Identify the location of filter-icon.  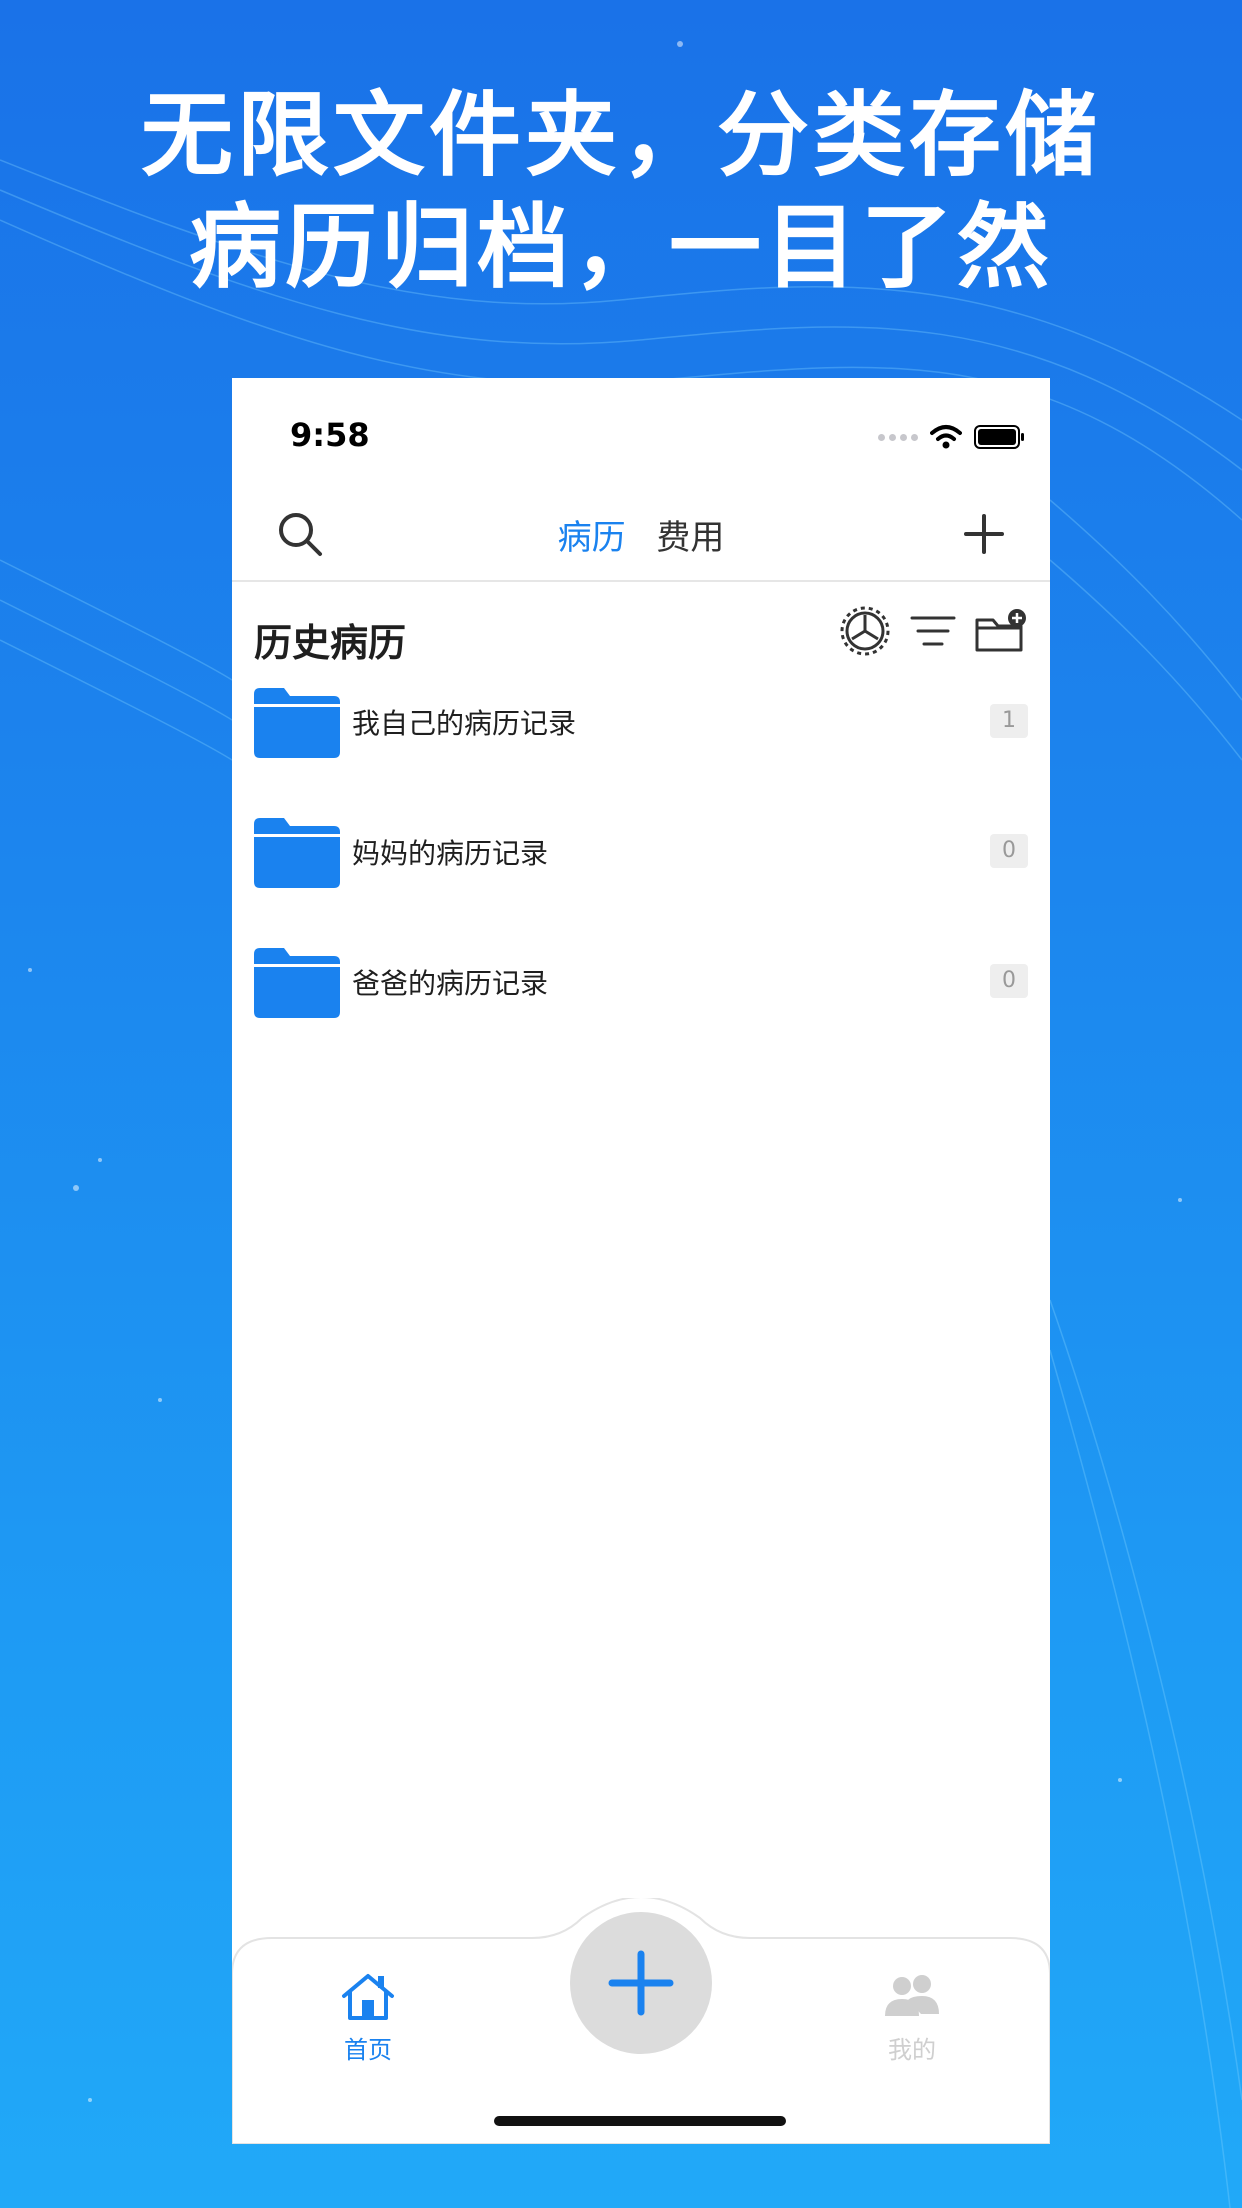
(933, 631).